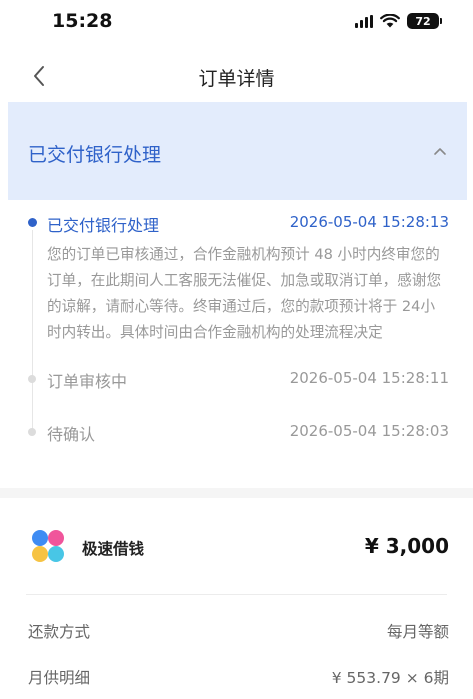  Describe the element at coordinates (82, 21) in the screenshot. I see `status-time: 15:28` at that location.